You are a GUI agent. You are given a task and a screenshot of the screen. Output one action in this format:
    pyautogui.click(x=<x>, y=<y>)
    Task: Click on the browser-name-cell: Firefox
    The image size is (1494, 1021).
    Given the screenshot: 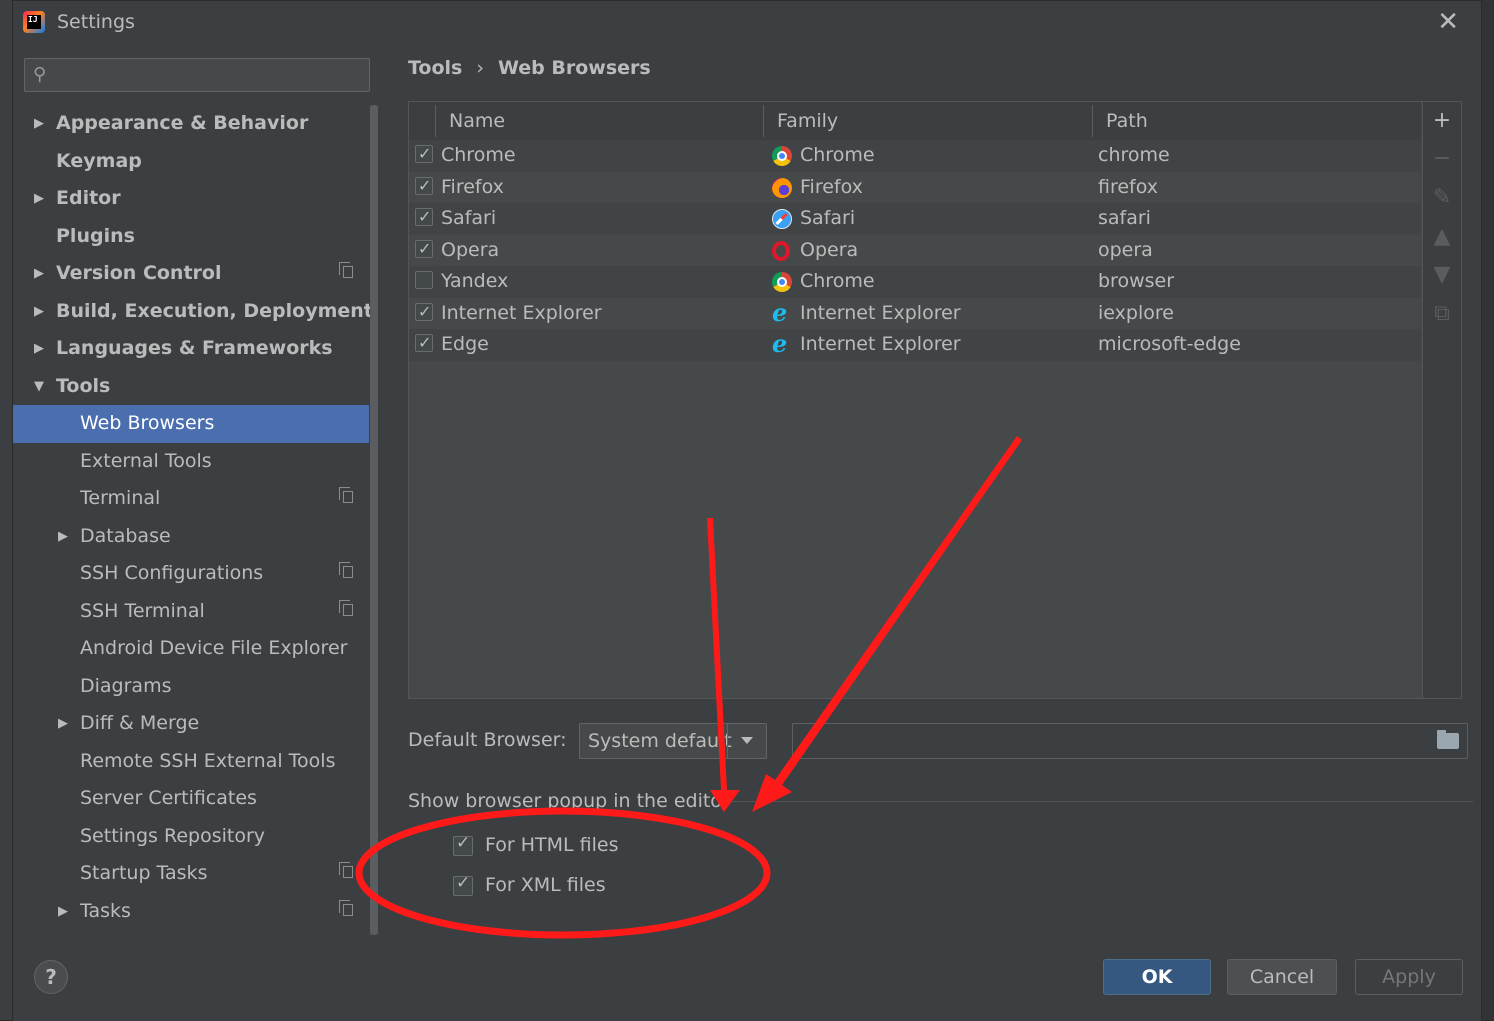 What is the action you would take?
    pyautogui.click(x=472, y=188)
    